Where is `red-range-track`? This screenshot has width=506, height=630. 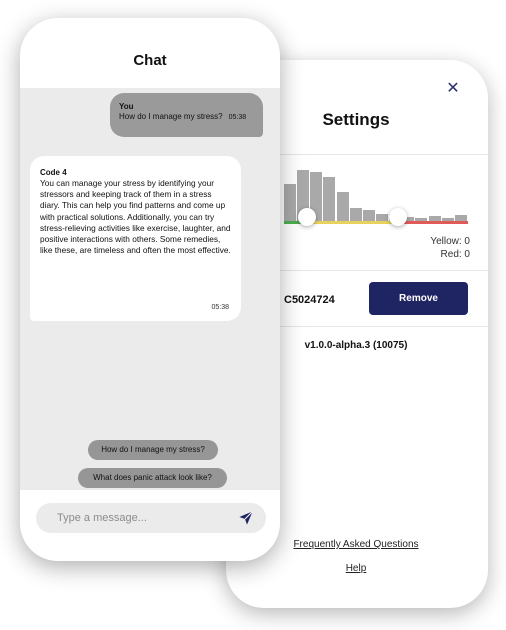
red-range-track is located at coordinates (434, 222).